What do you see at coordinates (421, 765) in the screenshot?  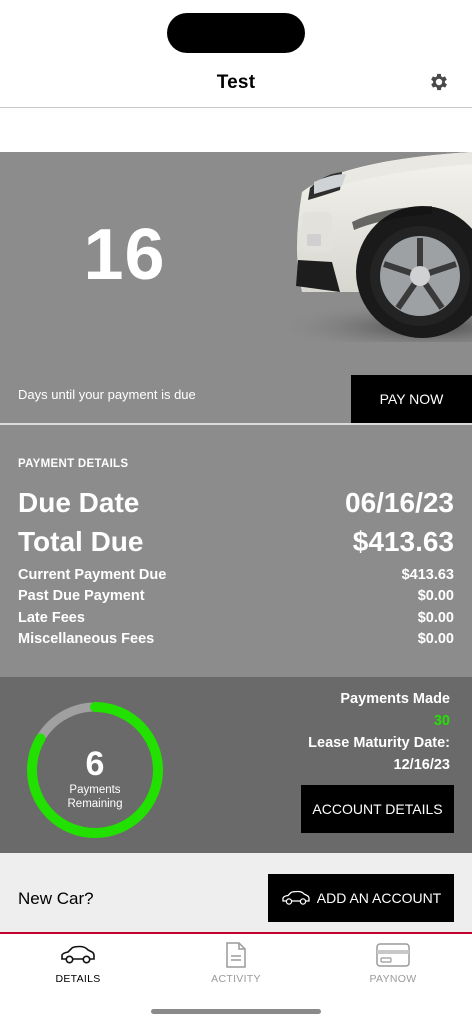 I see `lease-maturity-value: 12/16/23` at bounding box center [421, 765].